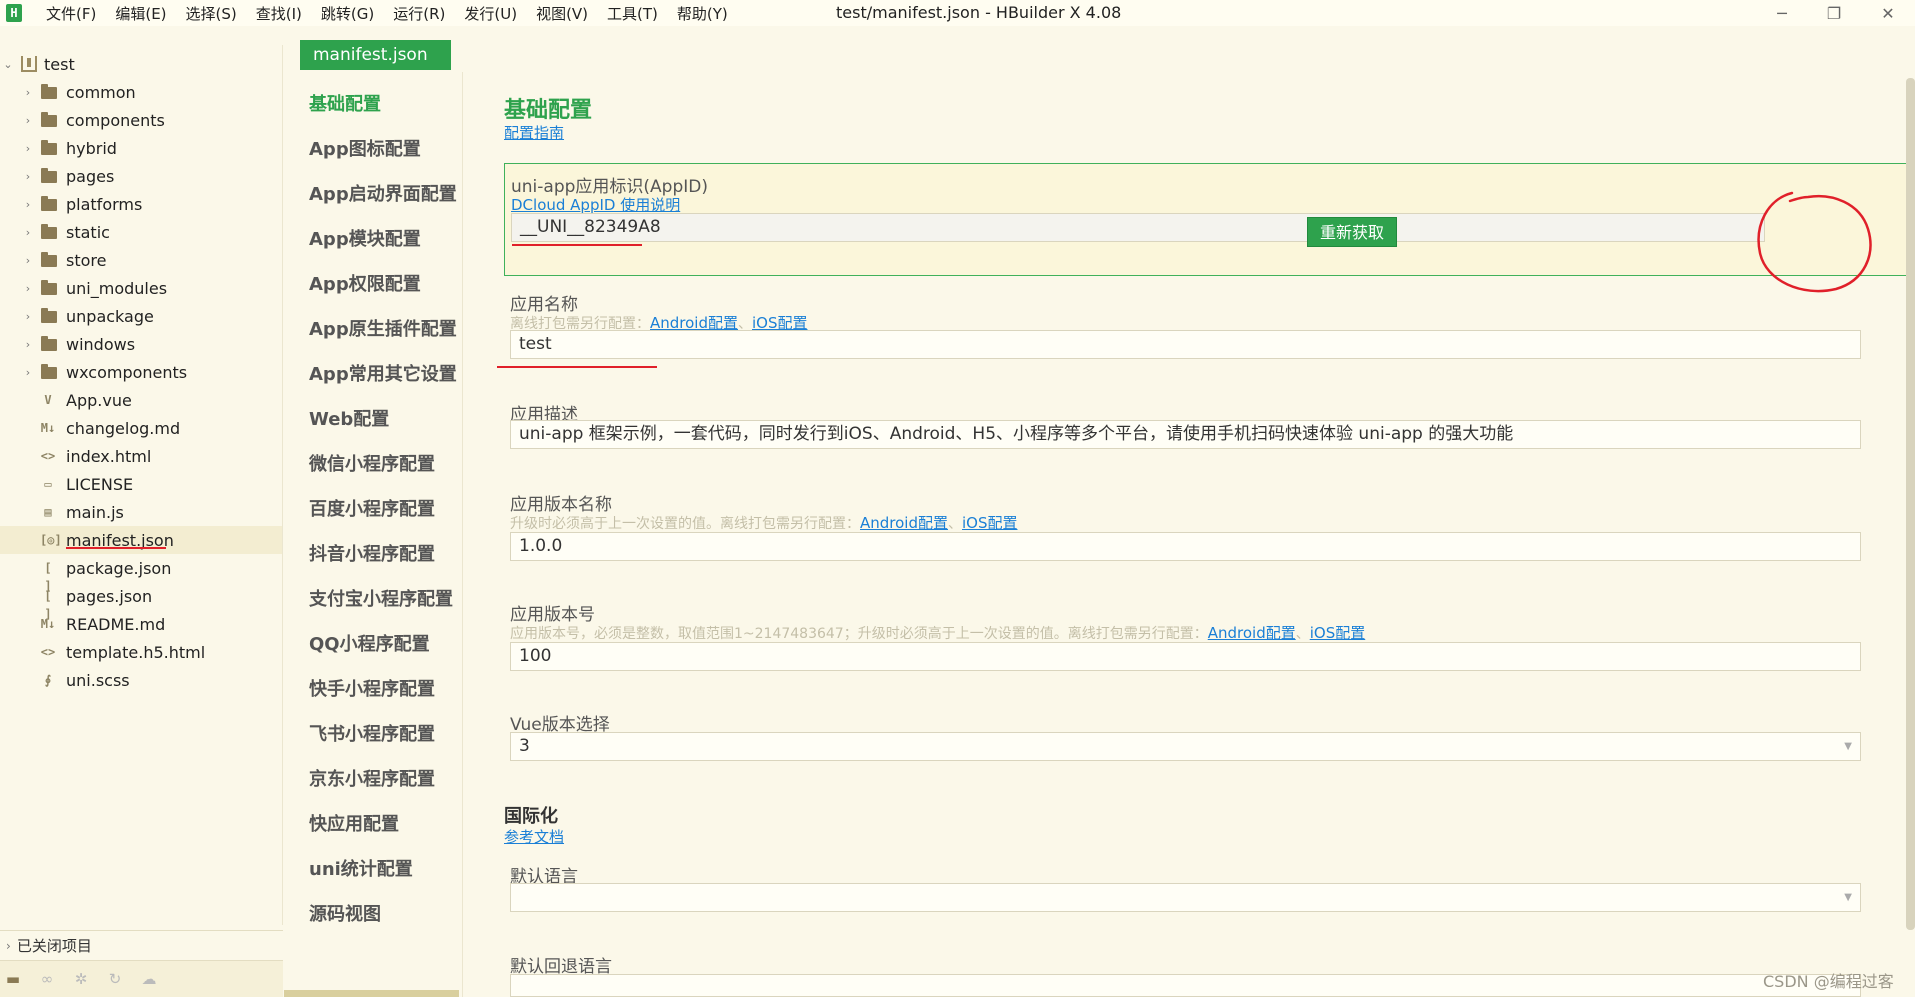  What do you see at coordinates (71, 13) in the screenshot?
I see `menu-file: 文件(F)` at bounding box center [71, 13].